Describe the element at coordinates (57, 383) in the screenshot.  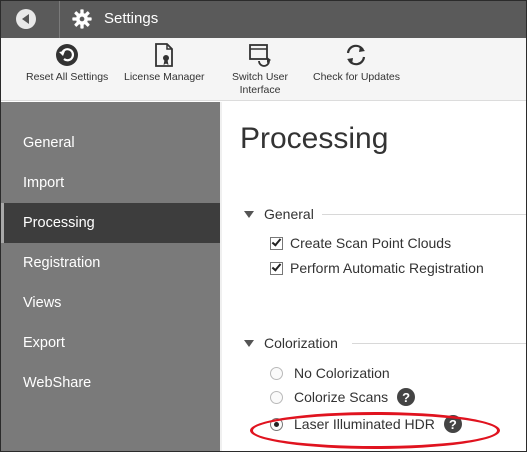
I see `sidebar-item-label: WebShare` at that location.